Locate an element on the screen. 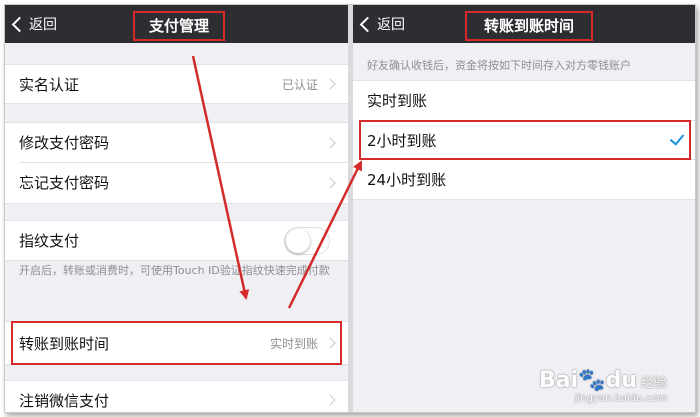  left-back-label: 返回 is located at coordinates (43, 25).